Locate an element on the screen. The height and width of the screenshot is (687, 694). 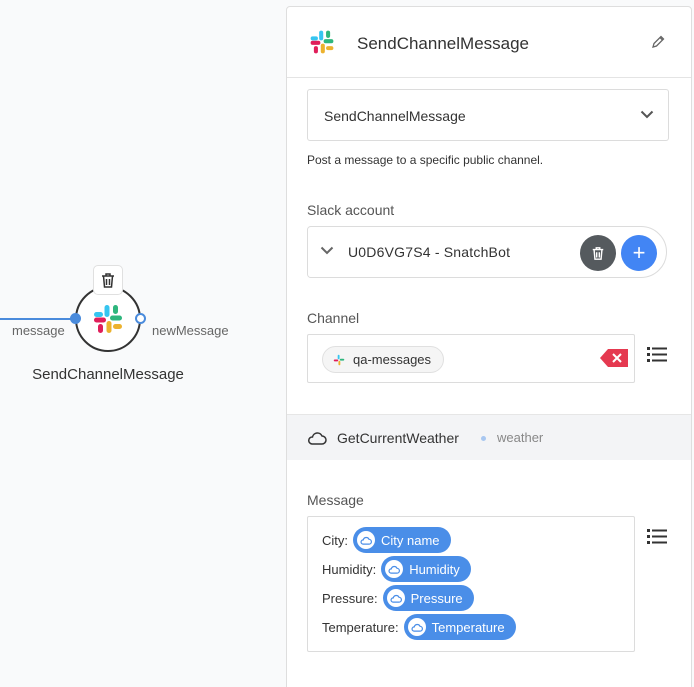
step-name: GetCurrentWeather is located at coordinates (398, 438).